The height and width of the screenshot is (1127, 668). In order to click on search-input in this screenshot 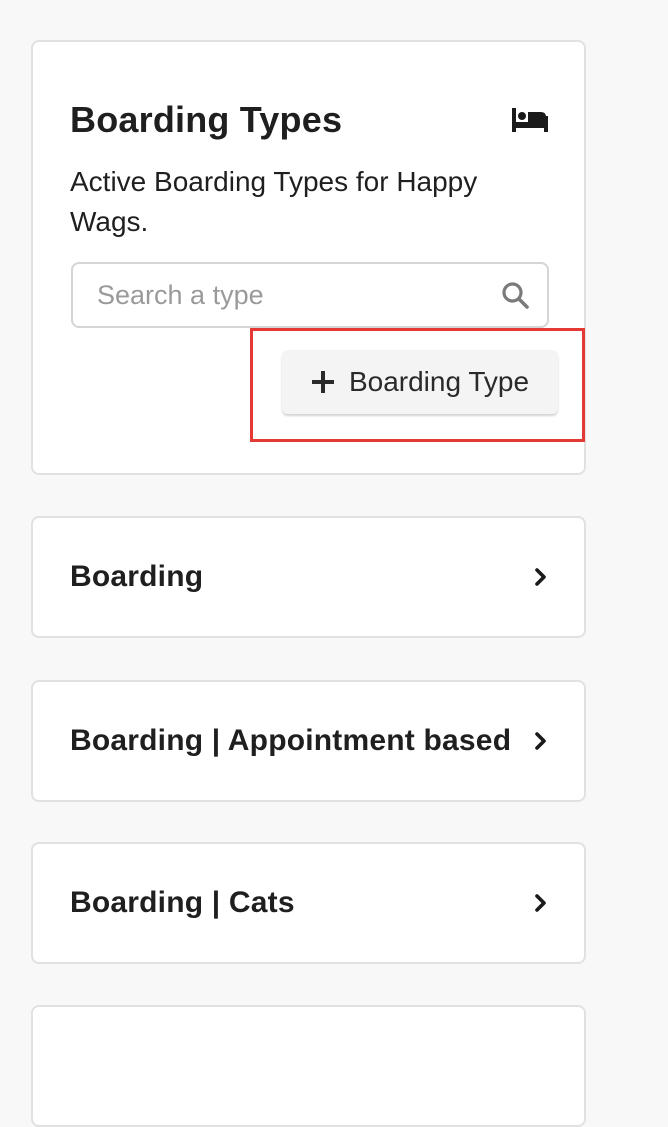, I will do `click(299, 295)`.